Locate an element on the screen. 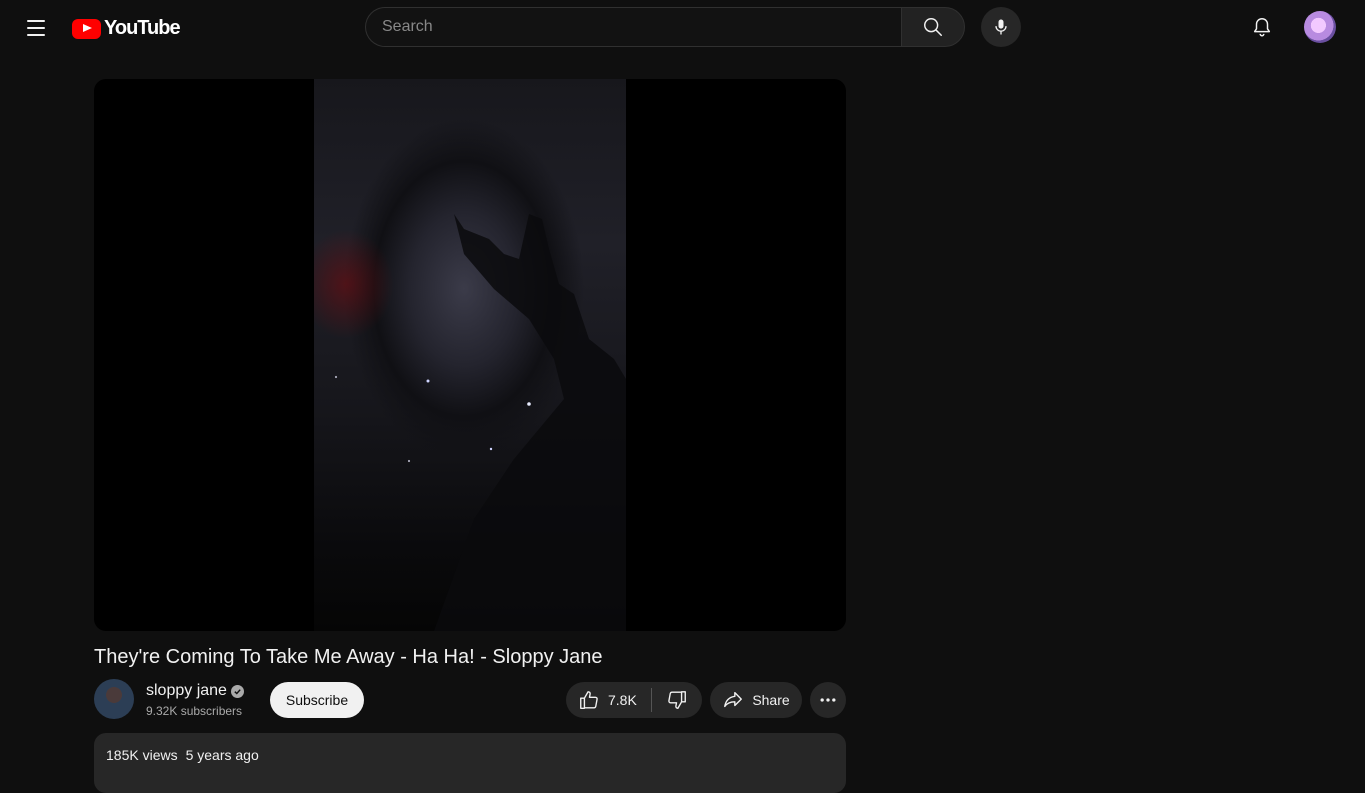  description-box: 185K views 5 years ago is located at coordinates (470, 763).